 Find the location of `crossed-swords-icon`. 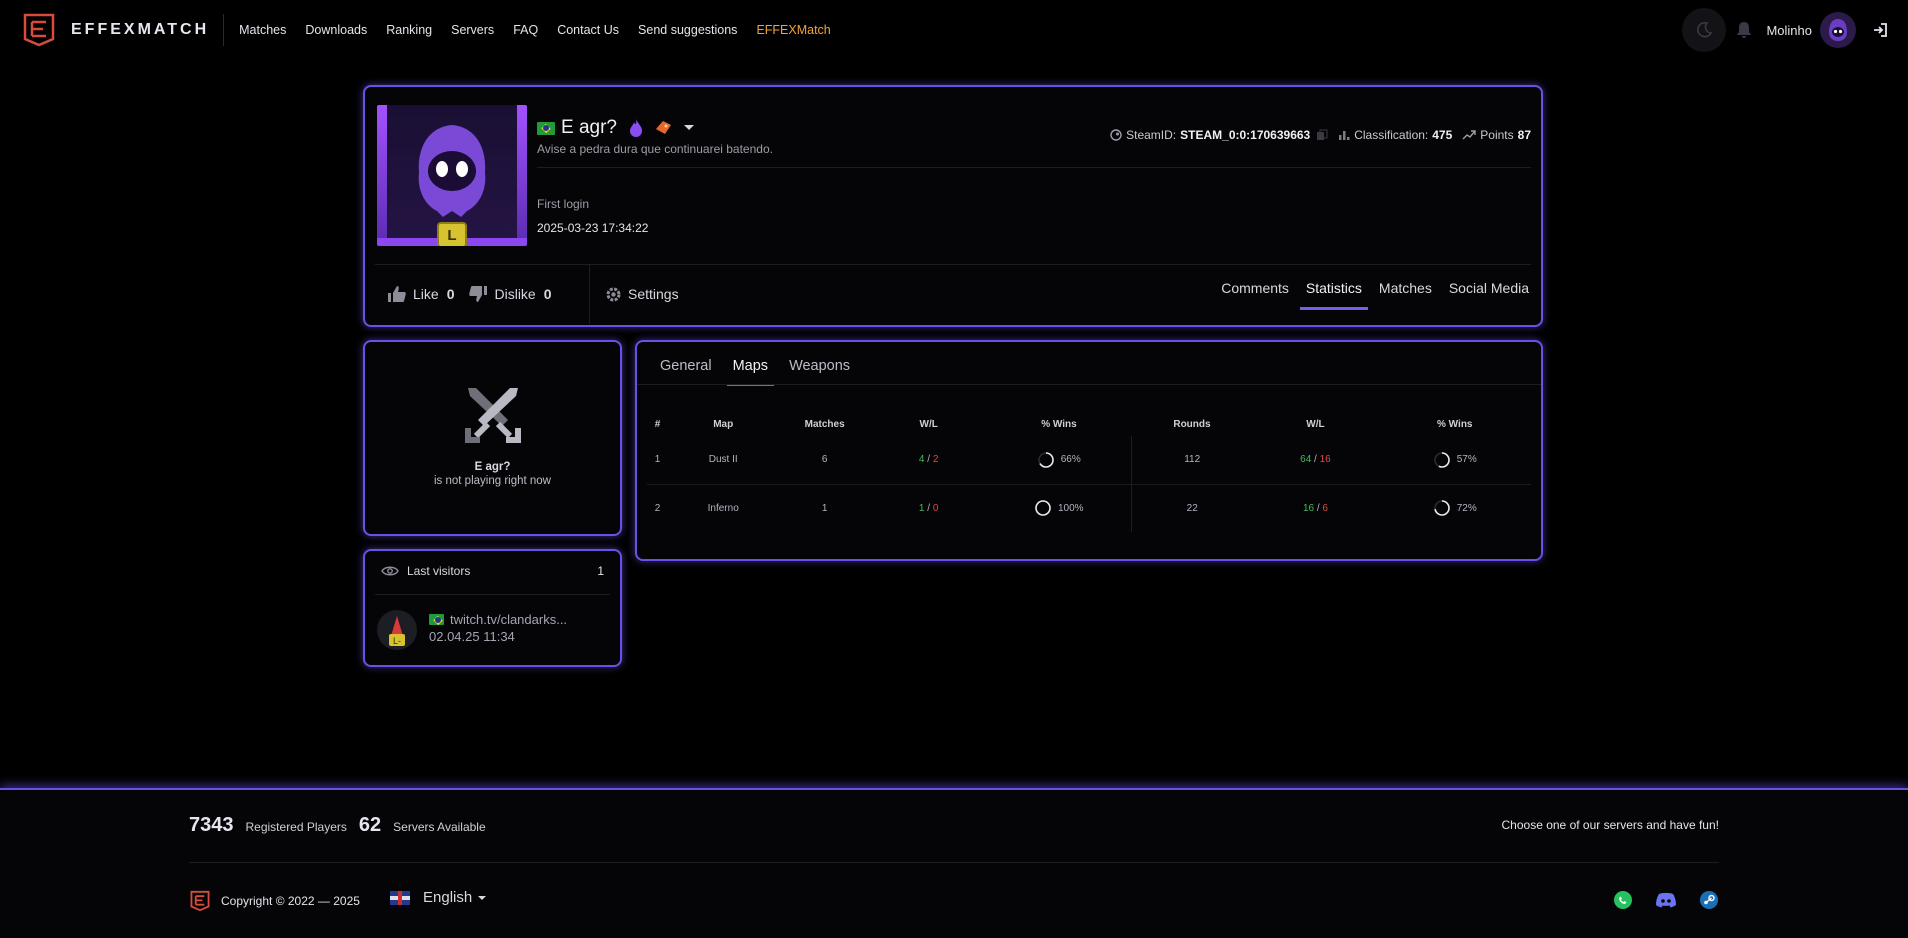

crossed-swords-icon is located at coordinates (493, 415).